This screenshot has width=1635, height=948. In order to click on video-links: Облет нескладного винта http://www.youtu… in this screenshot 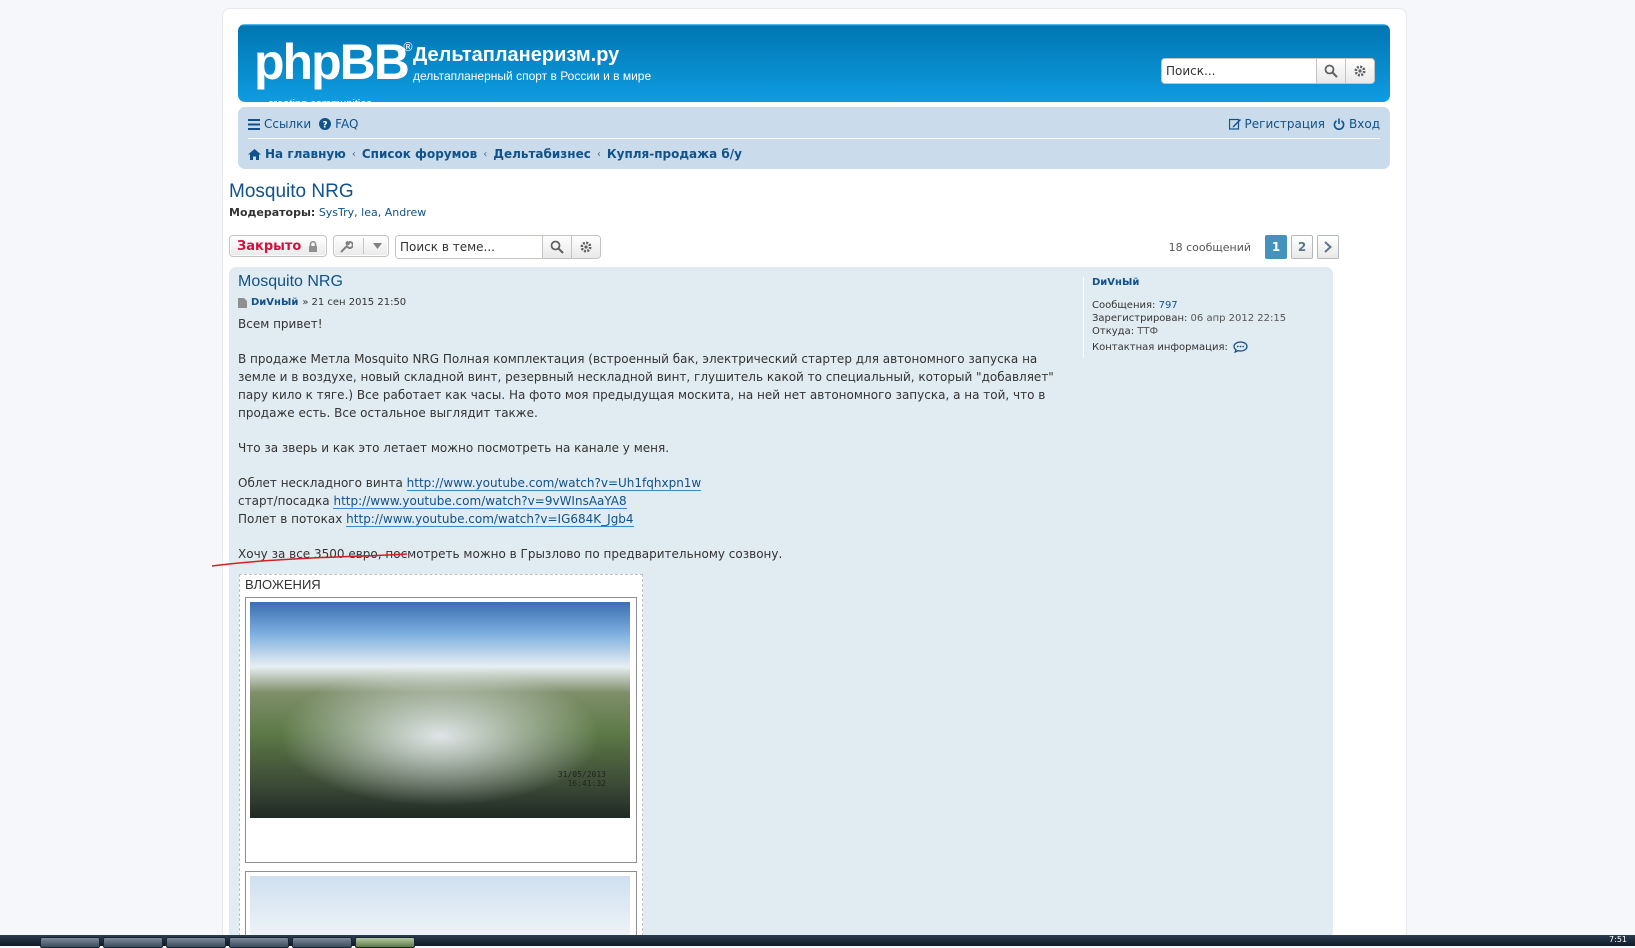, I will do `click(648, 501)`.